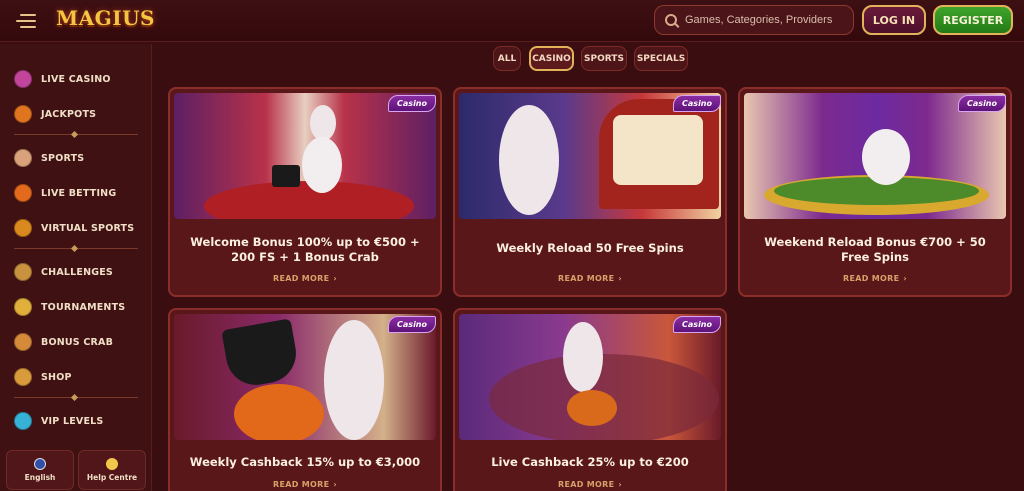 This screenshot has height=491, width=1024. Describe the element at coordinates (23, 114) in the screenshot. I see `jackpots-icon` at that location.